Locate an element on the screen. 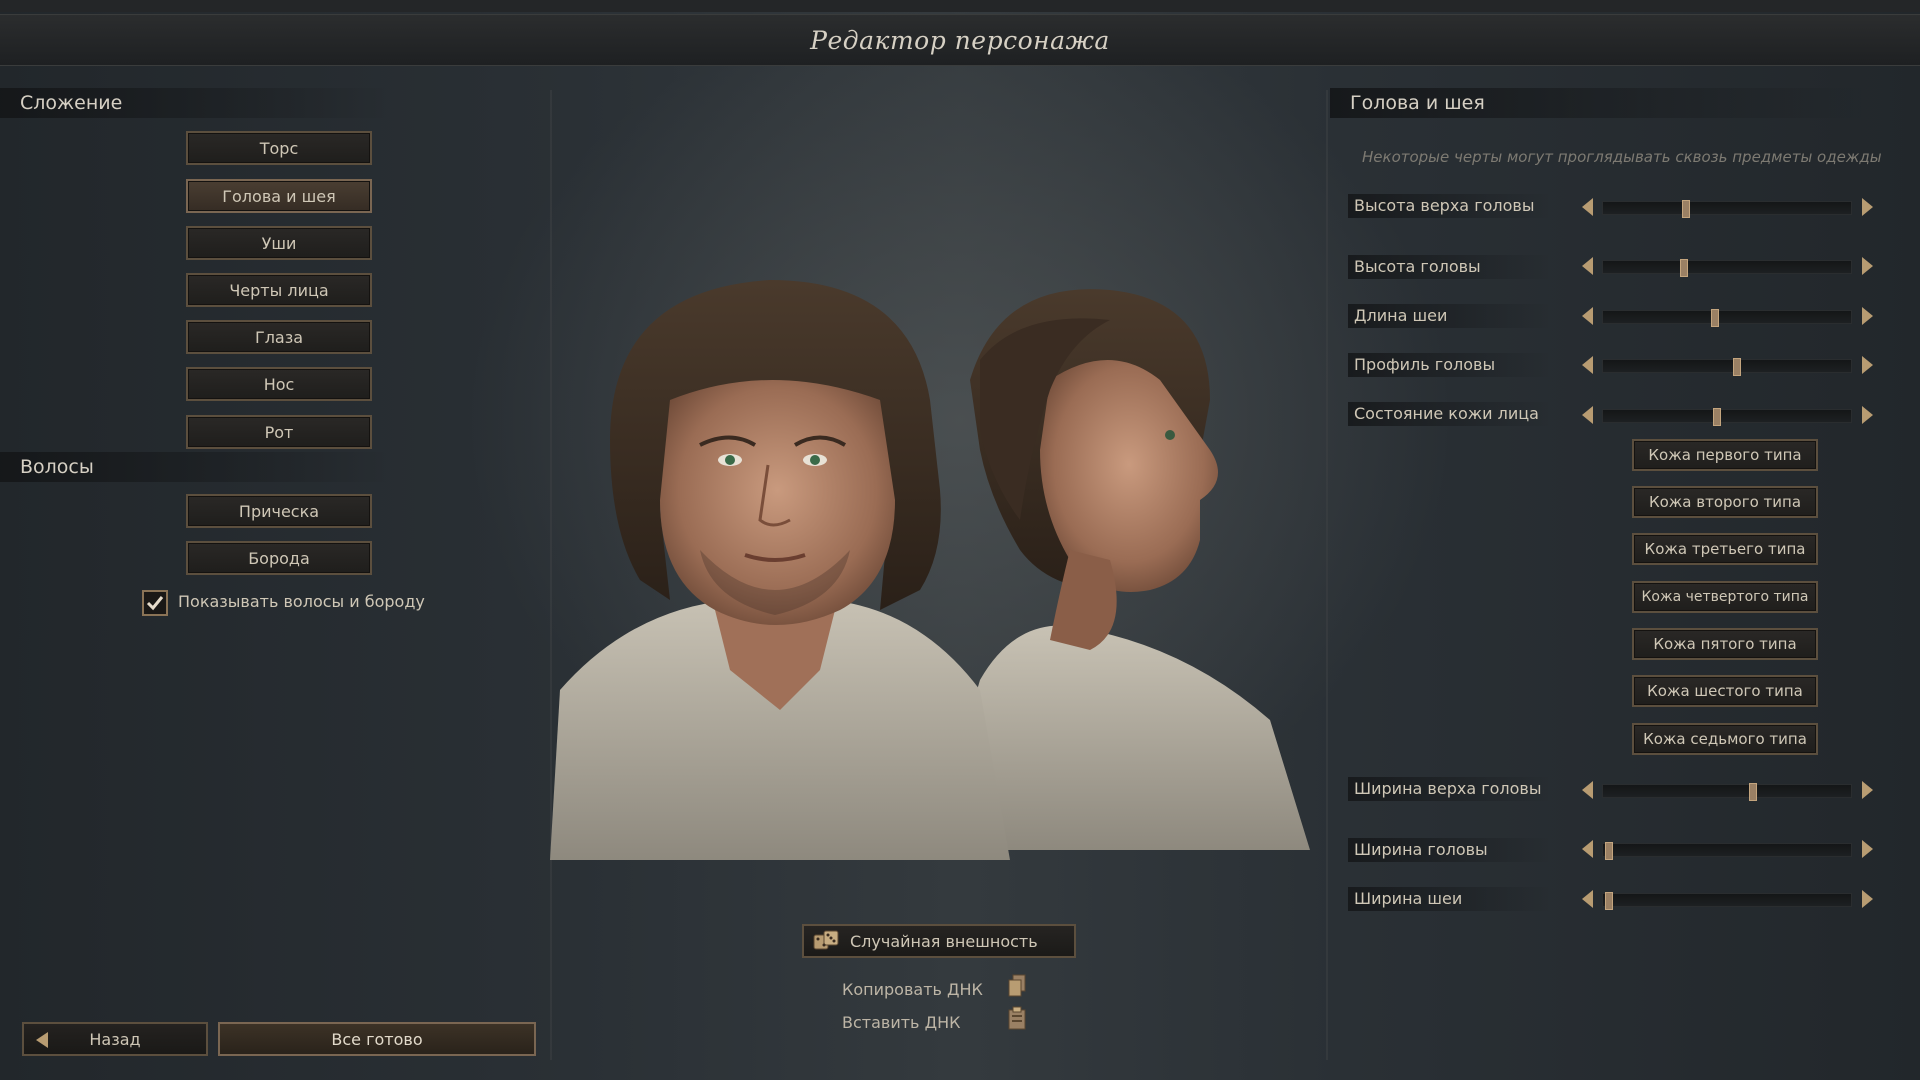  back-button-label: Назад is located at coordinates (115, 1039).